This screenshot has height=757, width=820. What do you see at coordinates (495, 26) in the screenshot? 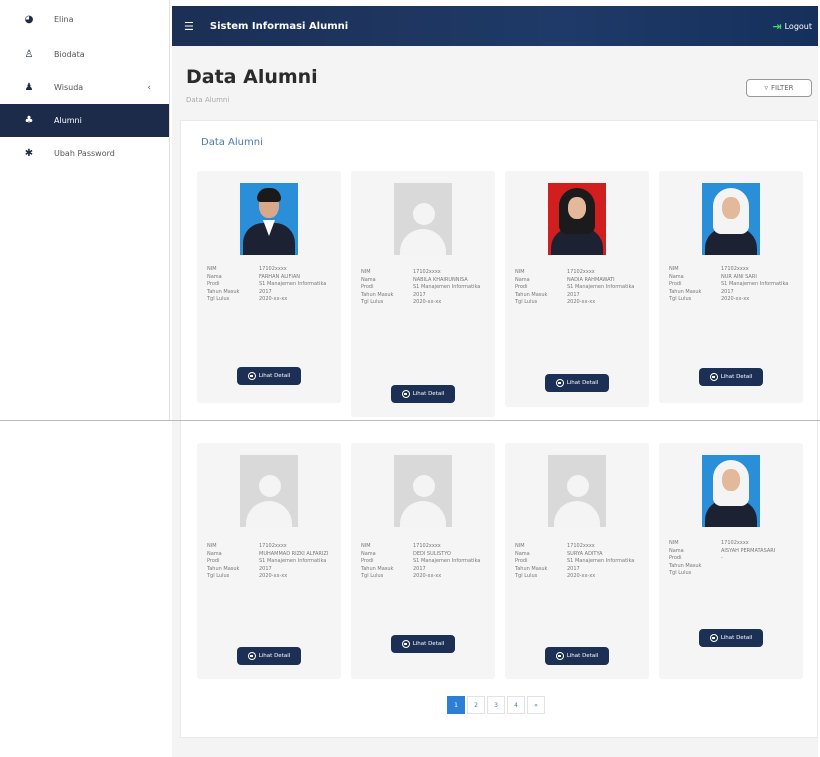
I see `top-navbar: ☰ Sistem Informasi Alumni ⇥ Logout` at bounding box center [495, 26].